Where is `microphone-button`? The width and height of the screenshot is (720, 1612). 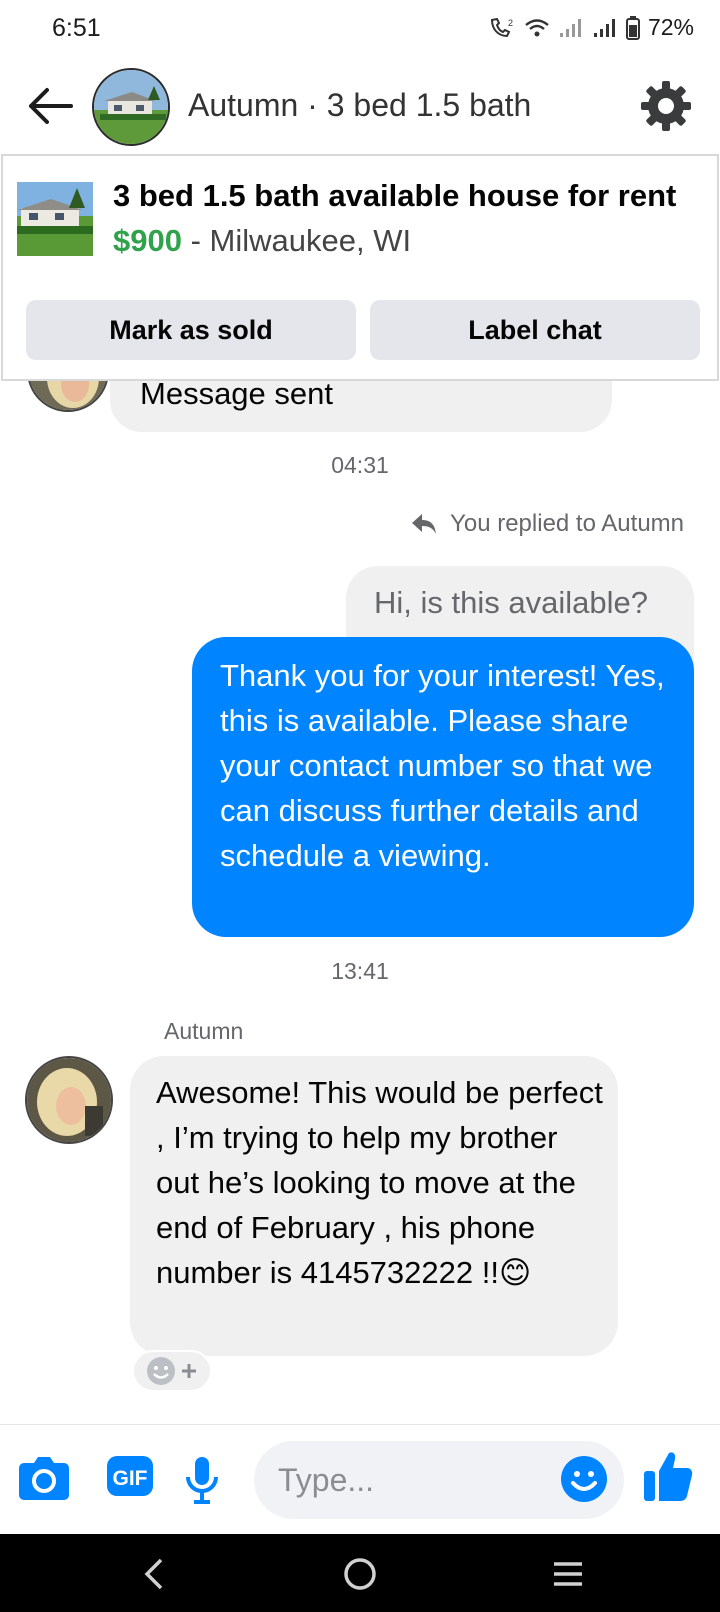
microphone-button is located at coordinates (202, 1482).